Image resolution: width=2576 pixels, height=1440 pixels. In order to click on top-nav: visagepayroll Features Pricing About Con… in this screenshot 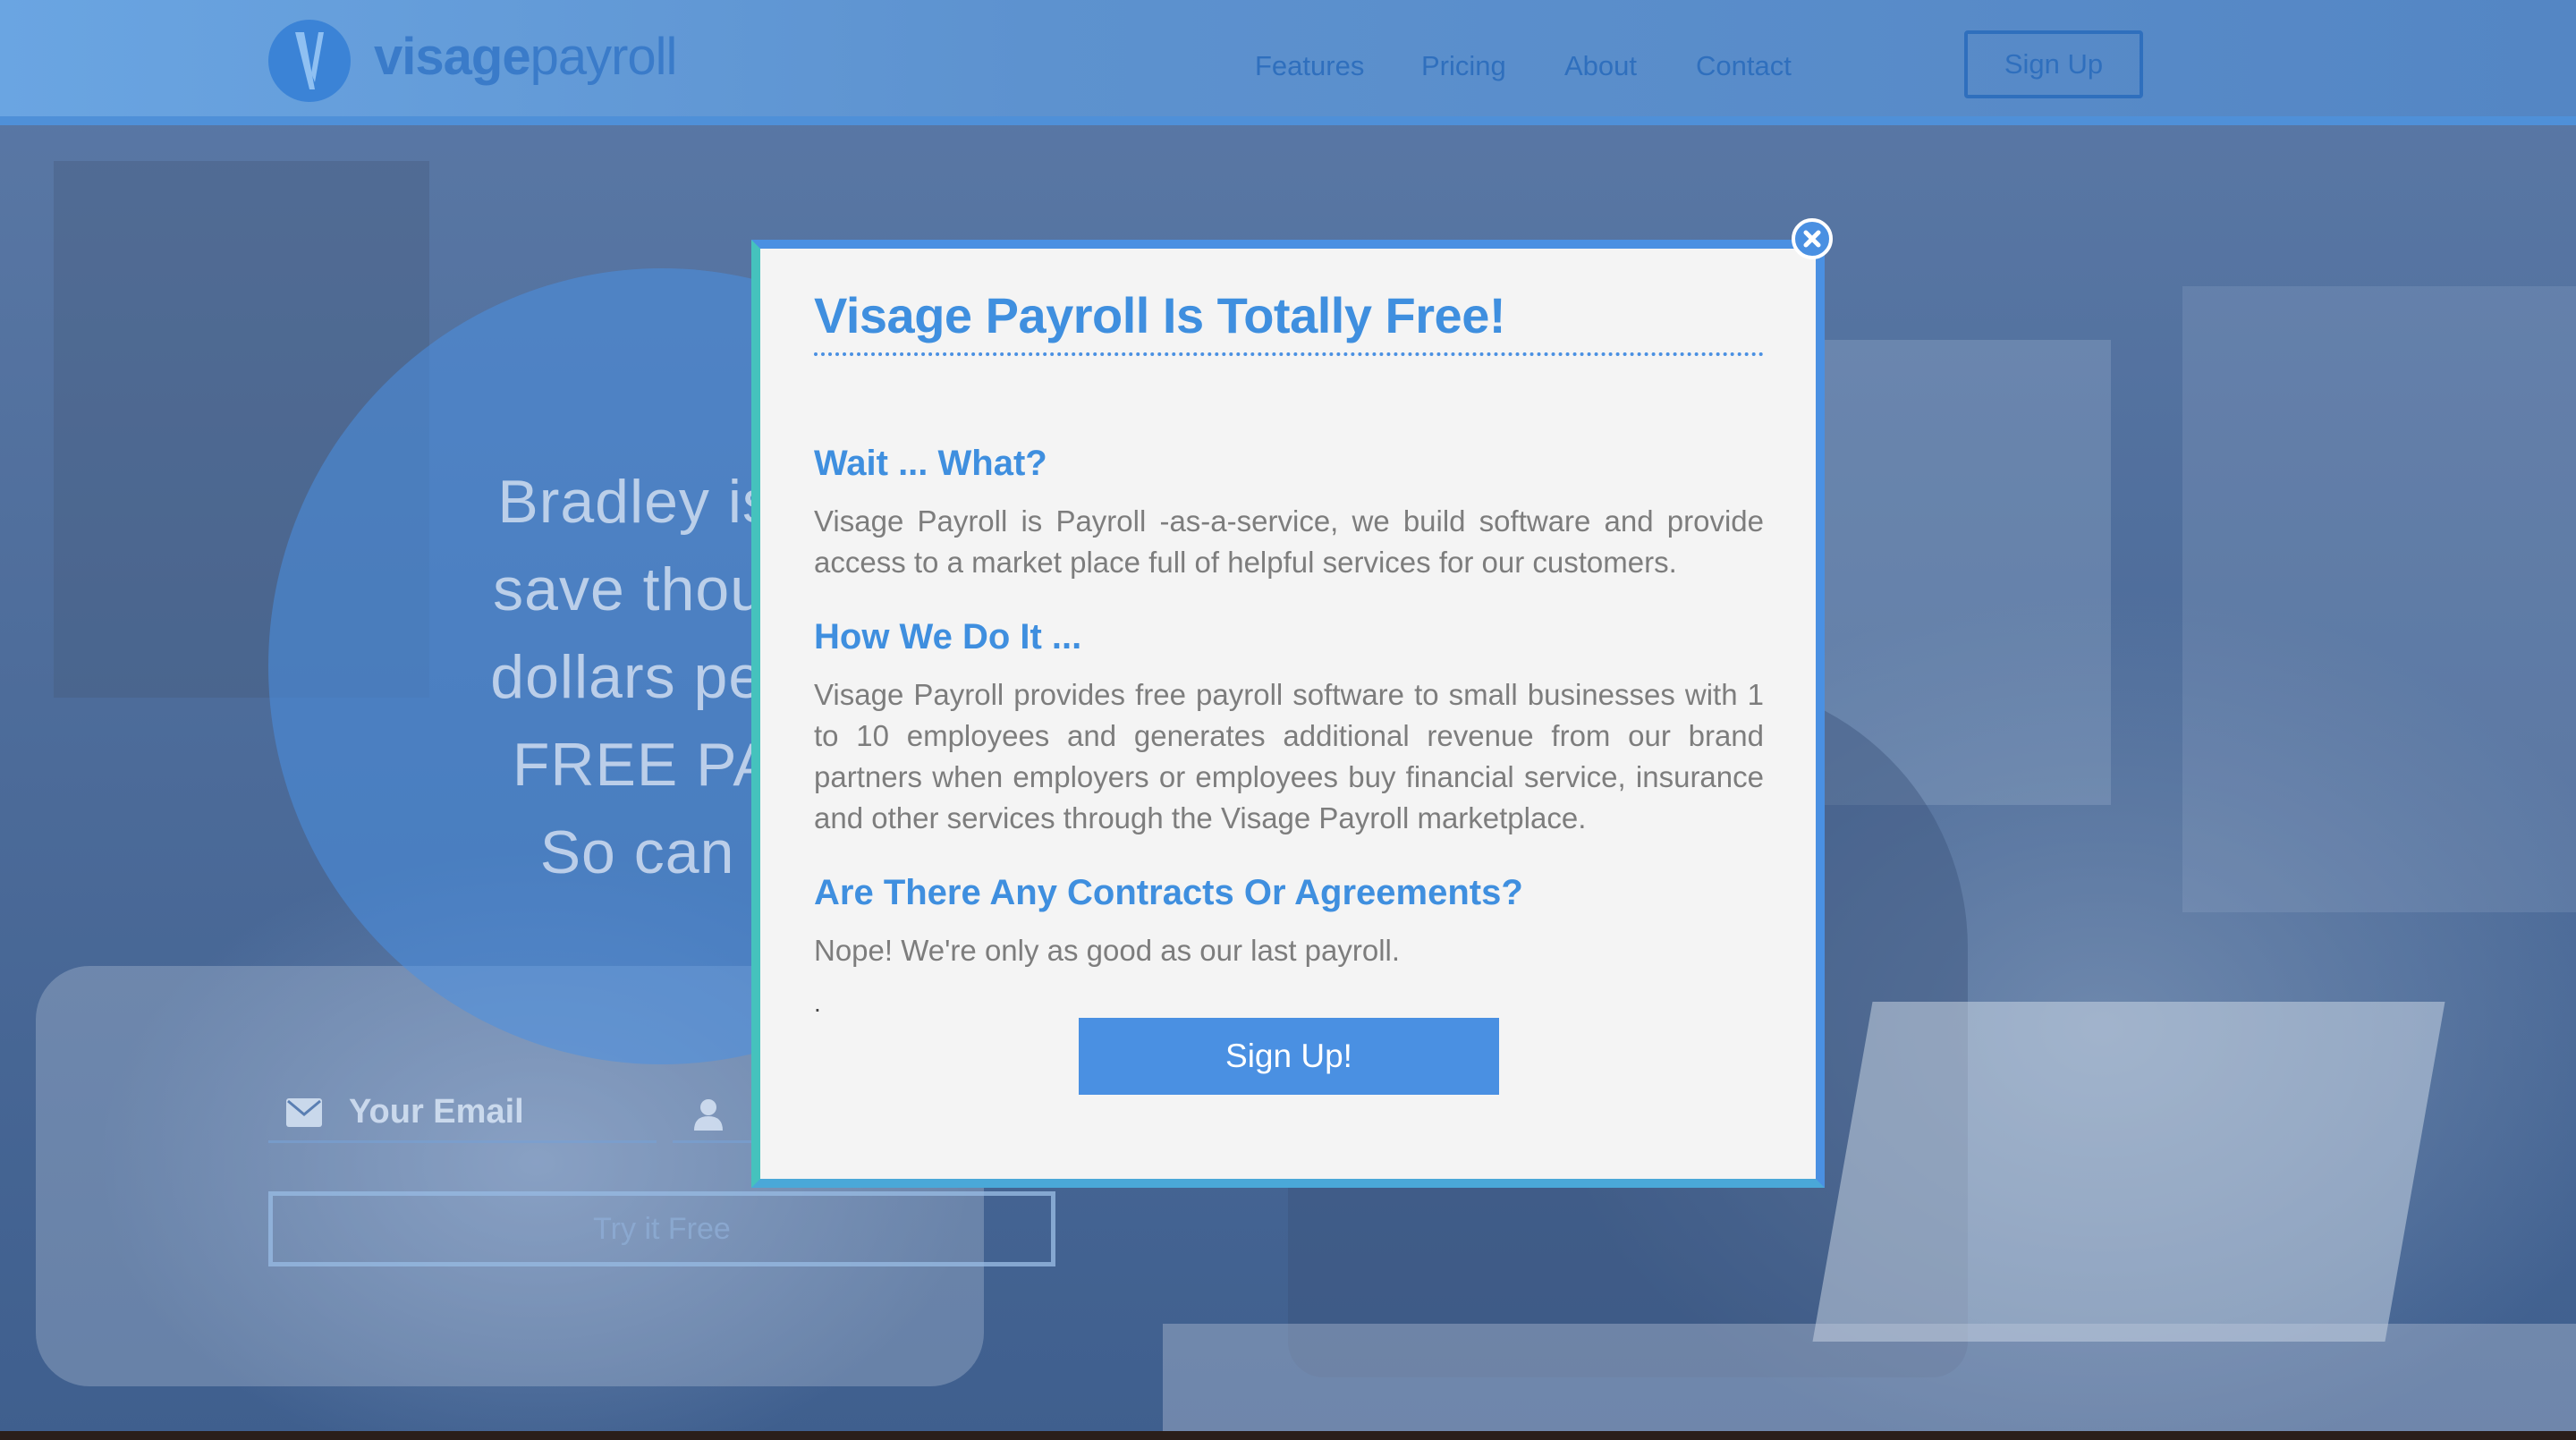, I will do `click(1288, 63)`.